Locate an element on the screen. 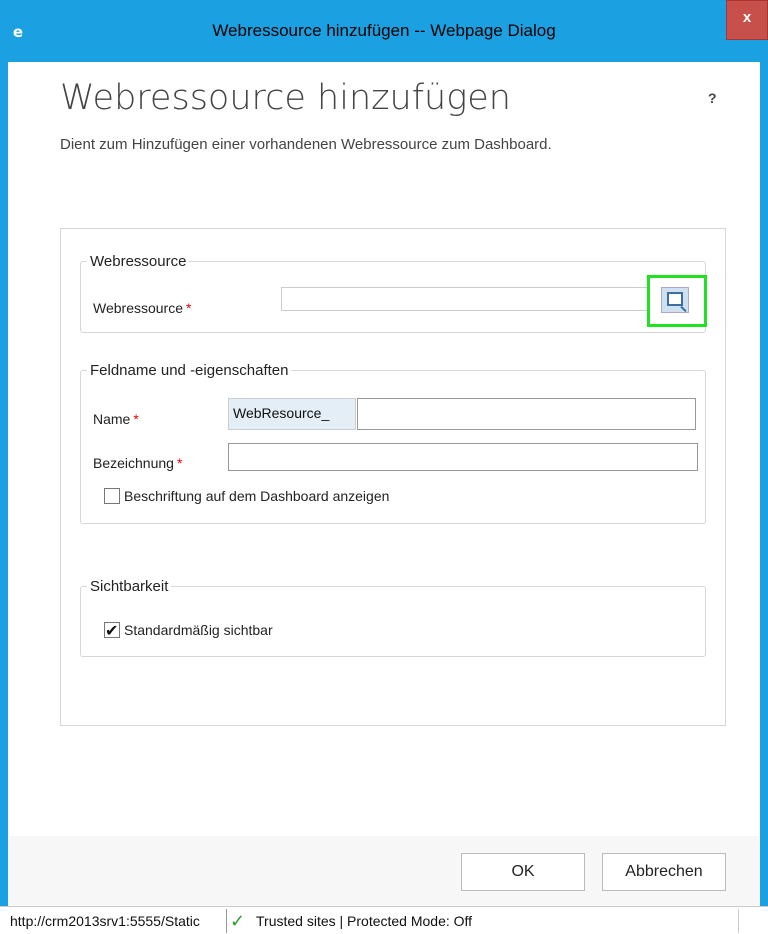 The image size is (768, 934). field-properties-legend: Feldname und -eigenschaften is located at coordinates (189, 370).